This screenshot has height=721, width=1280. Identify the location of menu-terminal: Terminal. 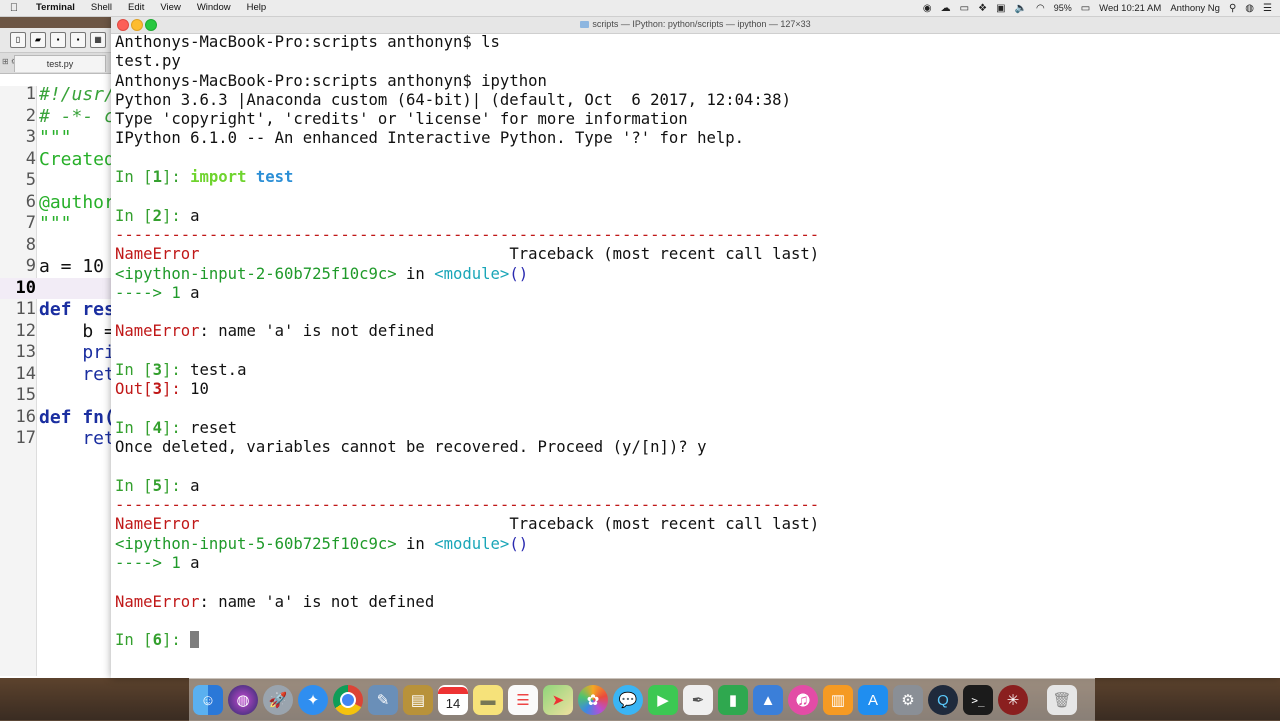
(55, 8).